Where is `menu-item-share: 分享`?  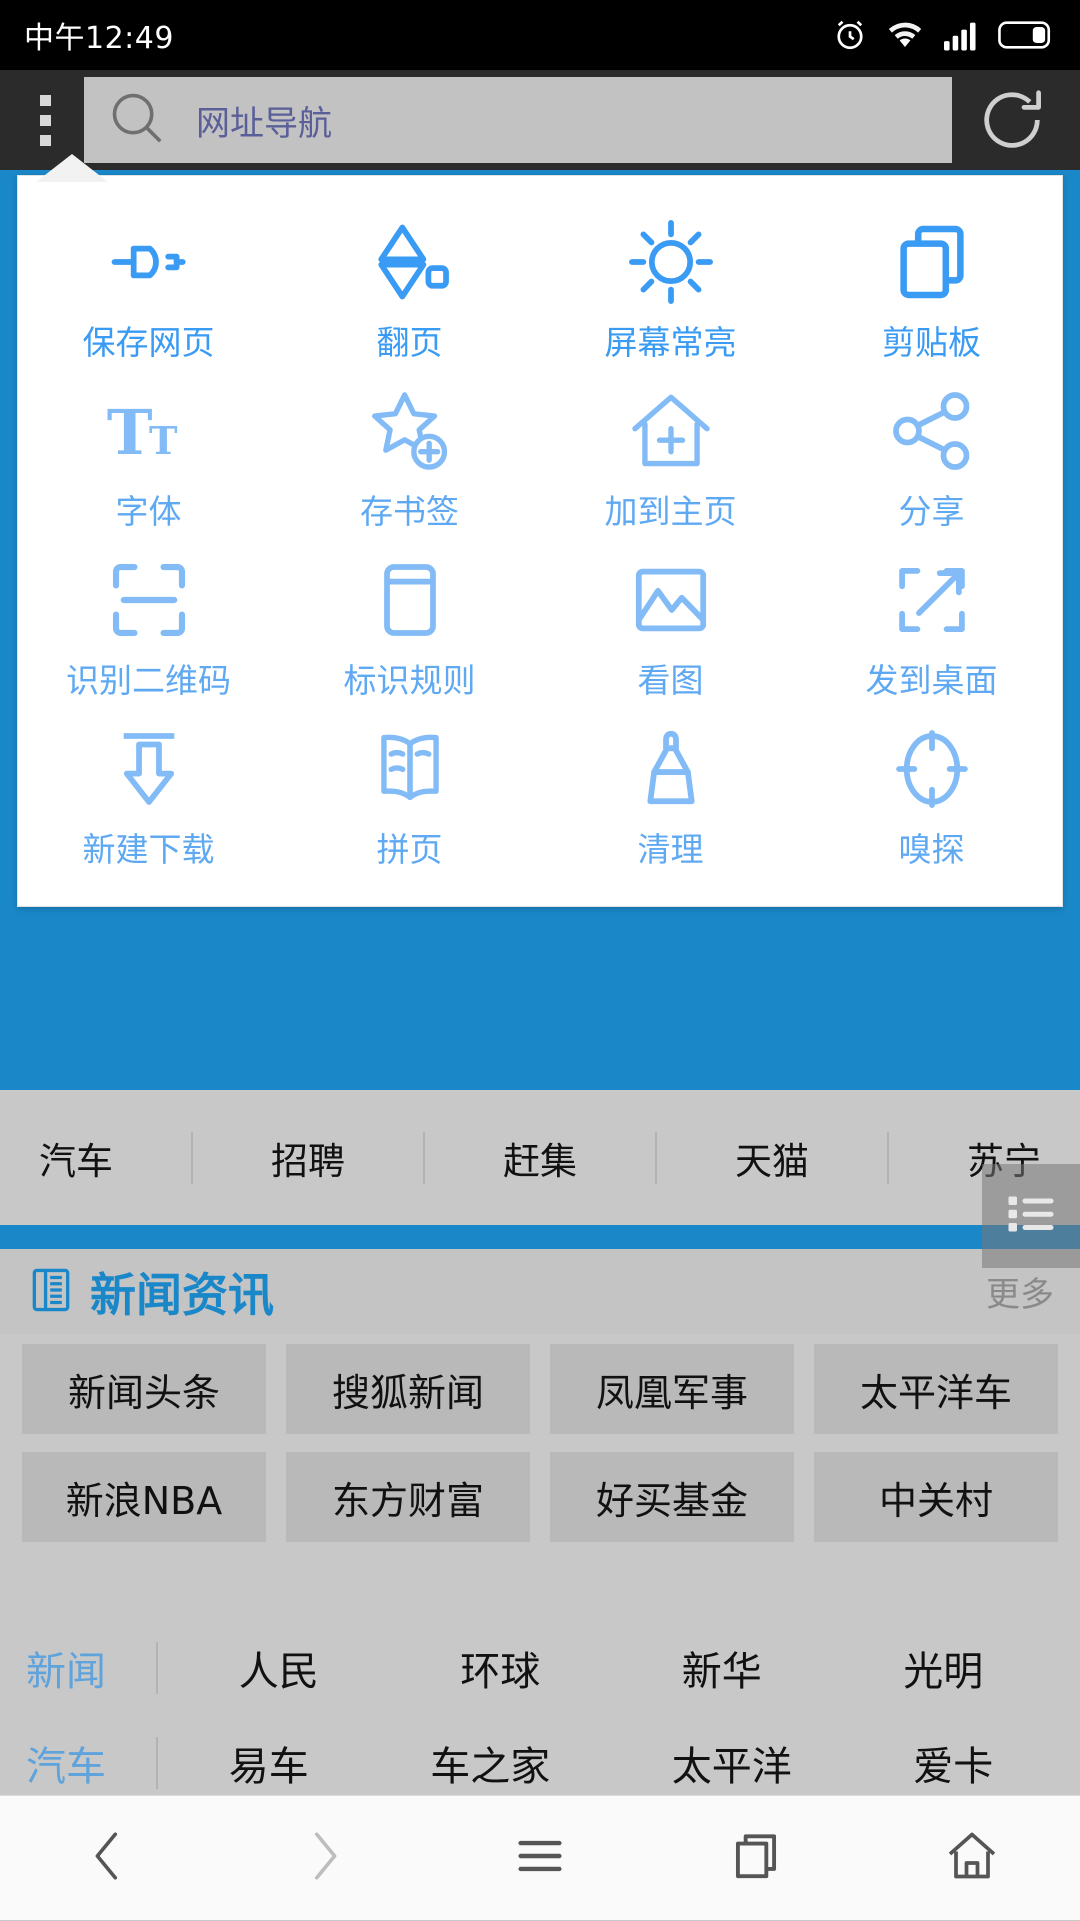
menu-item-share: 分享 is located at coordinates (931, 453).